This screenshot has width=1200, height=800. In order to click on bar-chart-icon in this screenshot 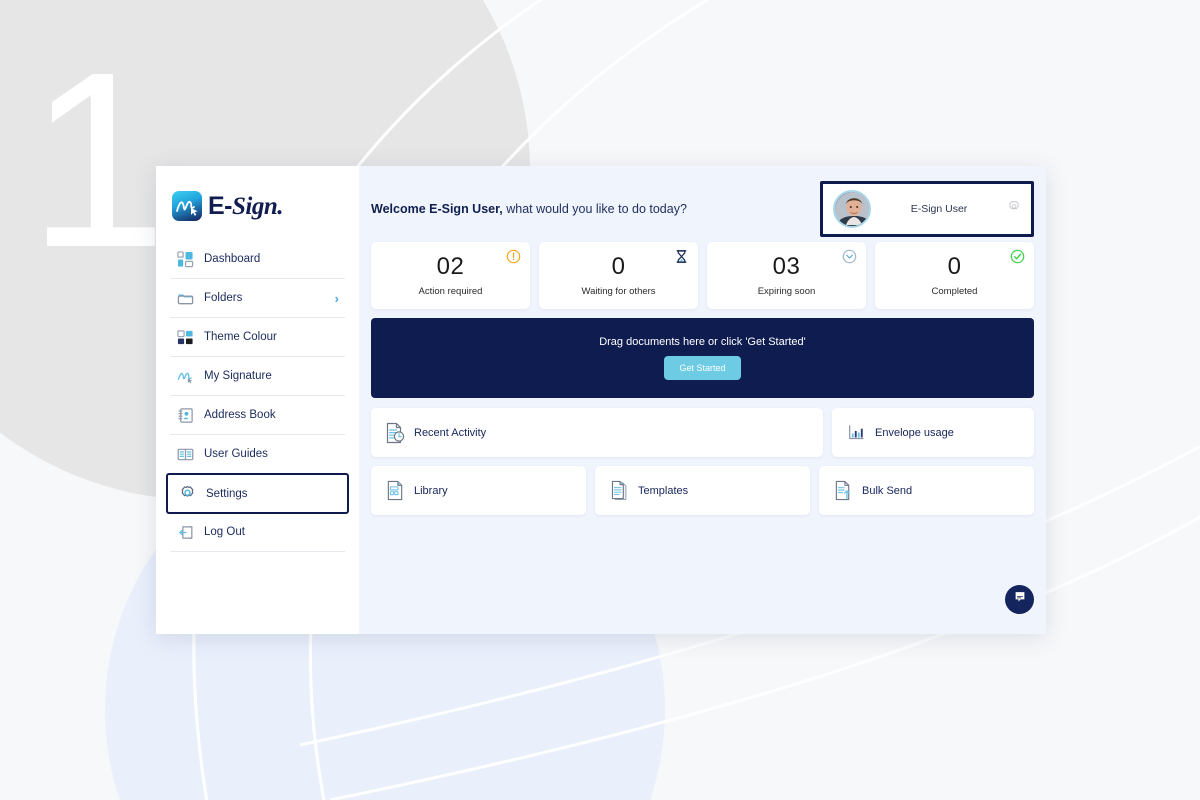, I will do `click(856, 433)`.